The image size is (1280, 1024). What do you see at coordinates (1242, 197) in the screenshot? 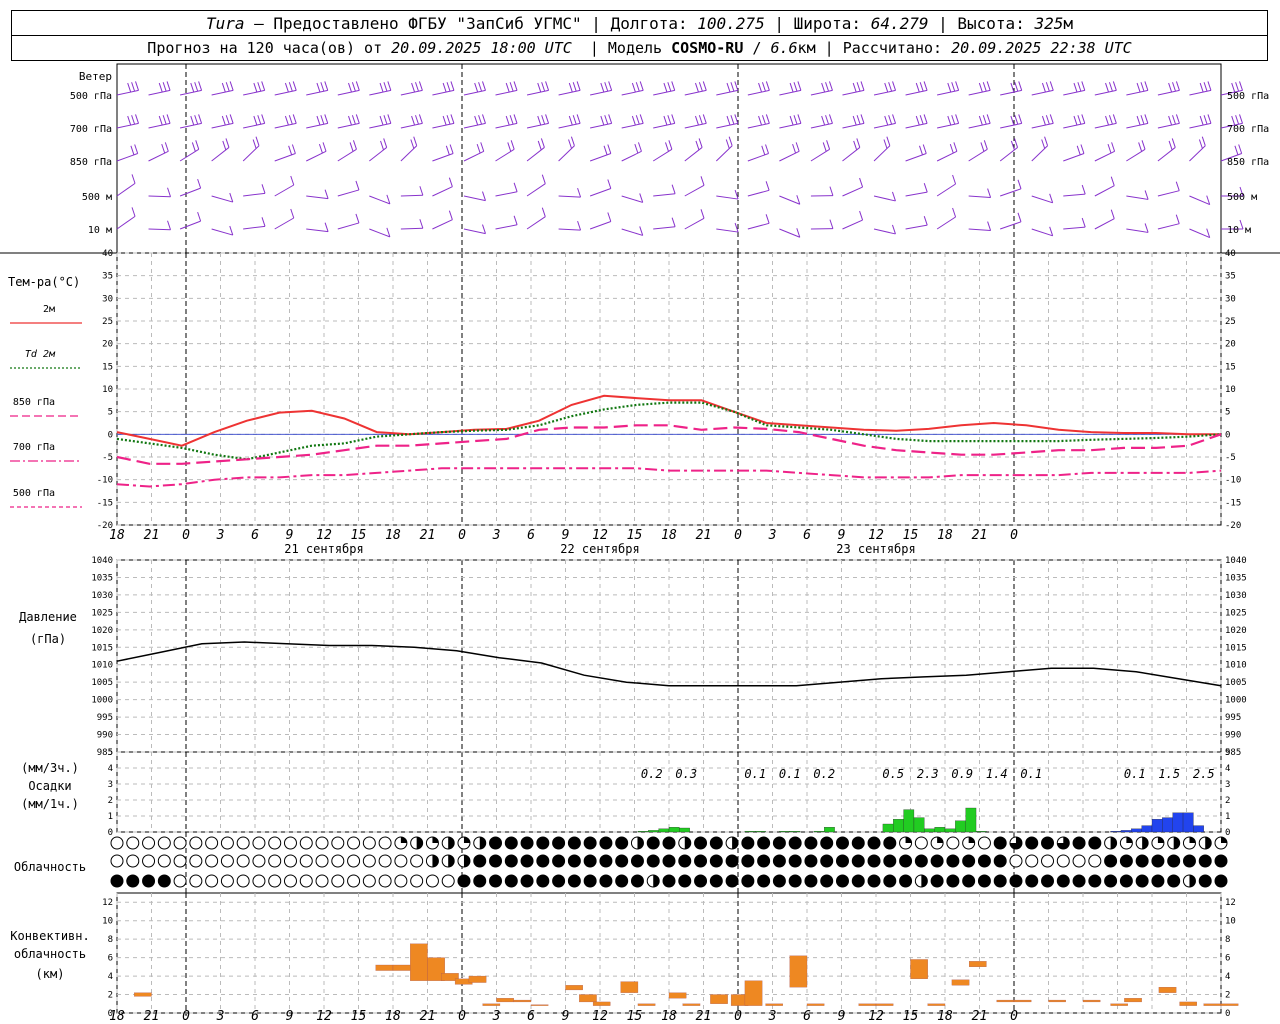
I see `wind-level-right: 500 м` at bounding box center [1242, 197].